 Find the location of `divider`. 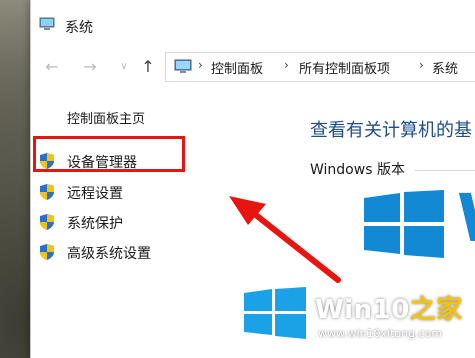

divider is located at coordinates (445, 170).